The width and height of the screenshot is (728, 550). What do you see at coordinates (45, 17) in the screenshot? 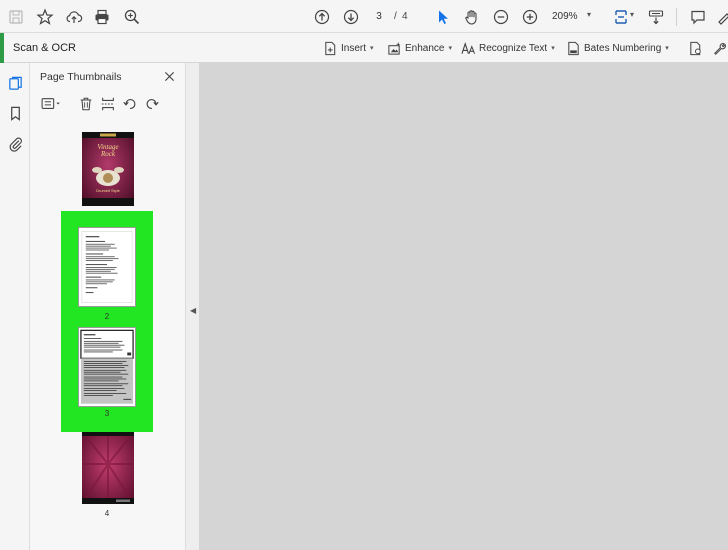
I see `star-icon` at bounding box center [45, 17].